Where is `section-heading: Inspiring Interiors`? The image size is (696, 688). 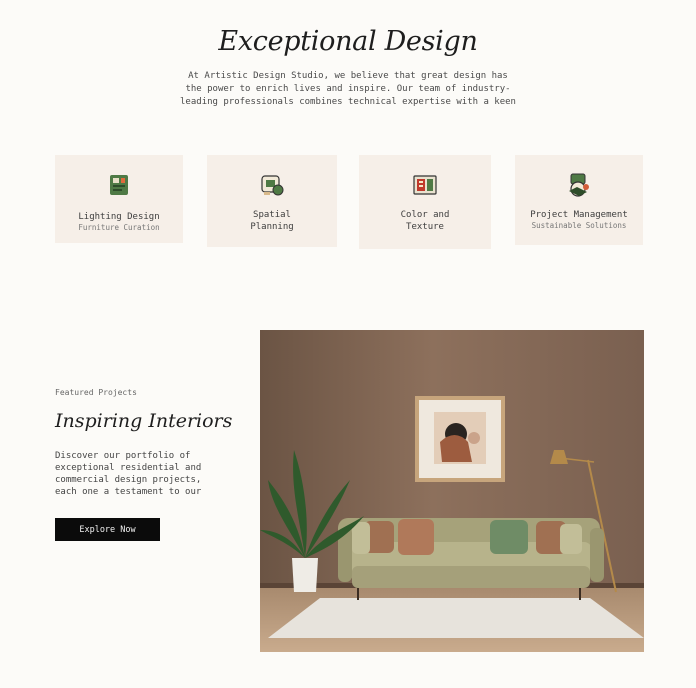 section-heading: Inspiring Interiors is located at coordinates (144, 421).